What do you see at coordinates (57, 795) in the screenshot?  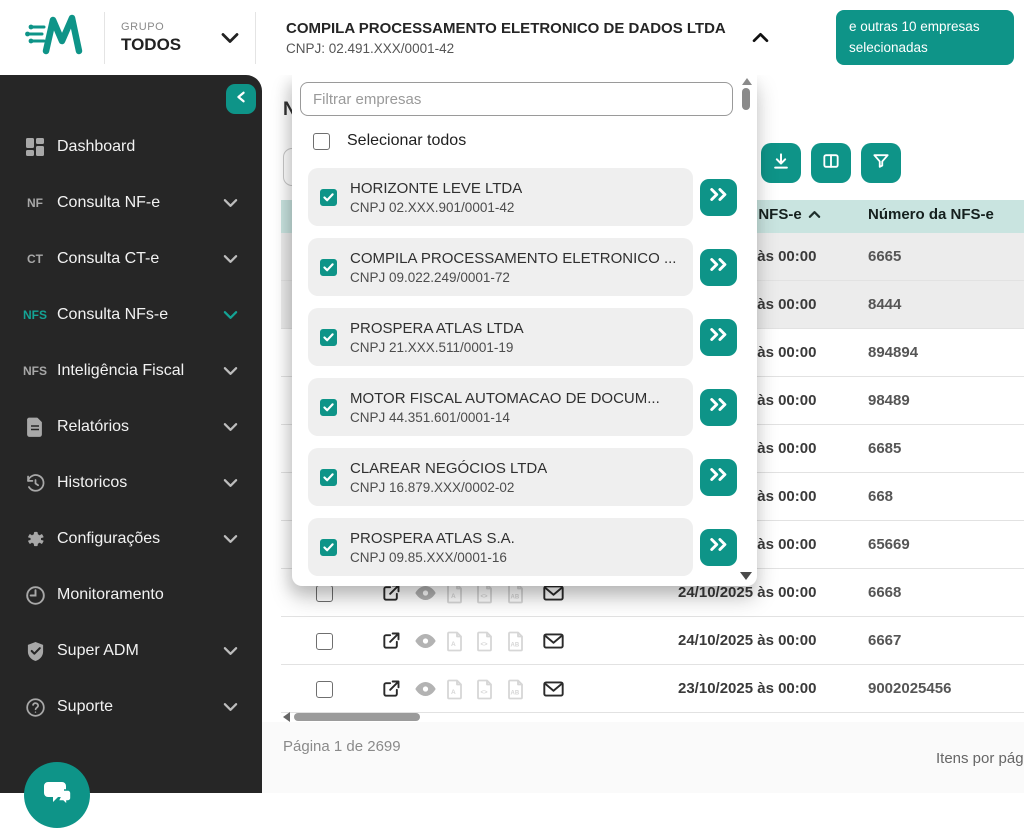 I see `chat-fab-button` at bounding box center [57, 795].